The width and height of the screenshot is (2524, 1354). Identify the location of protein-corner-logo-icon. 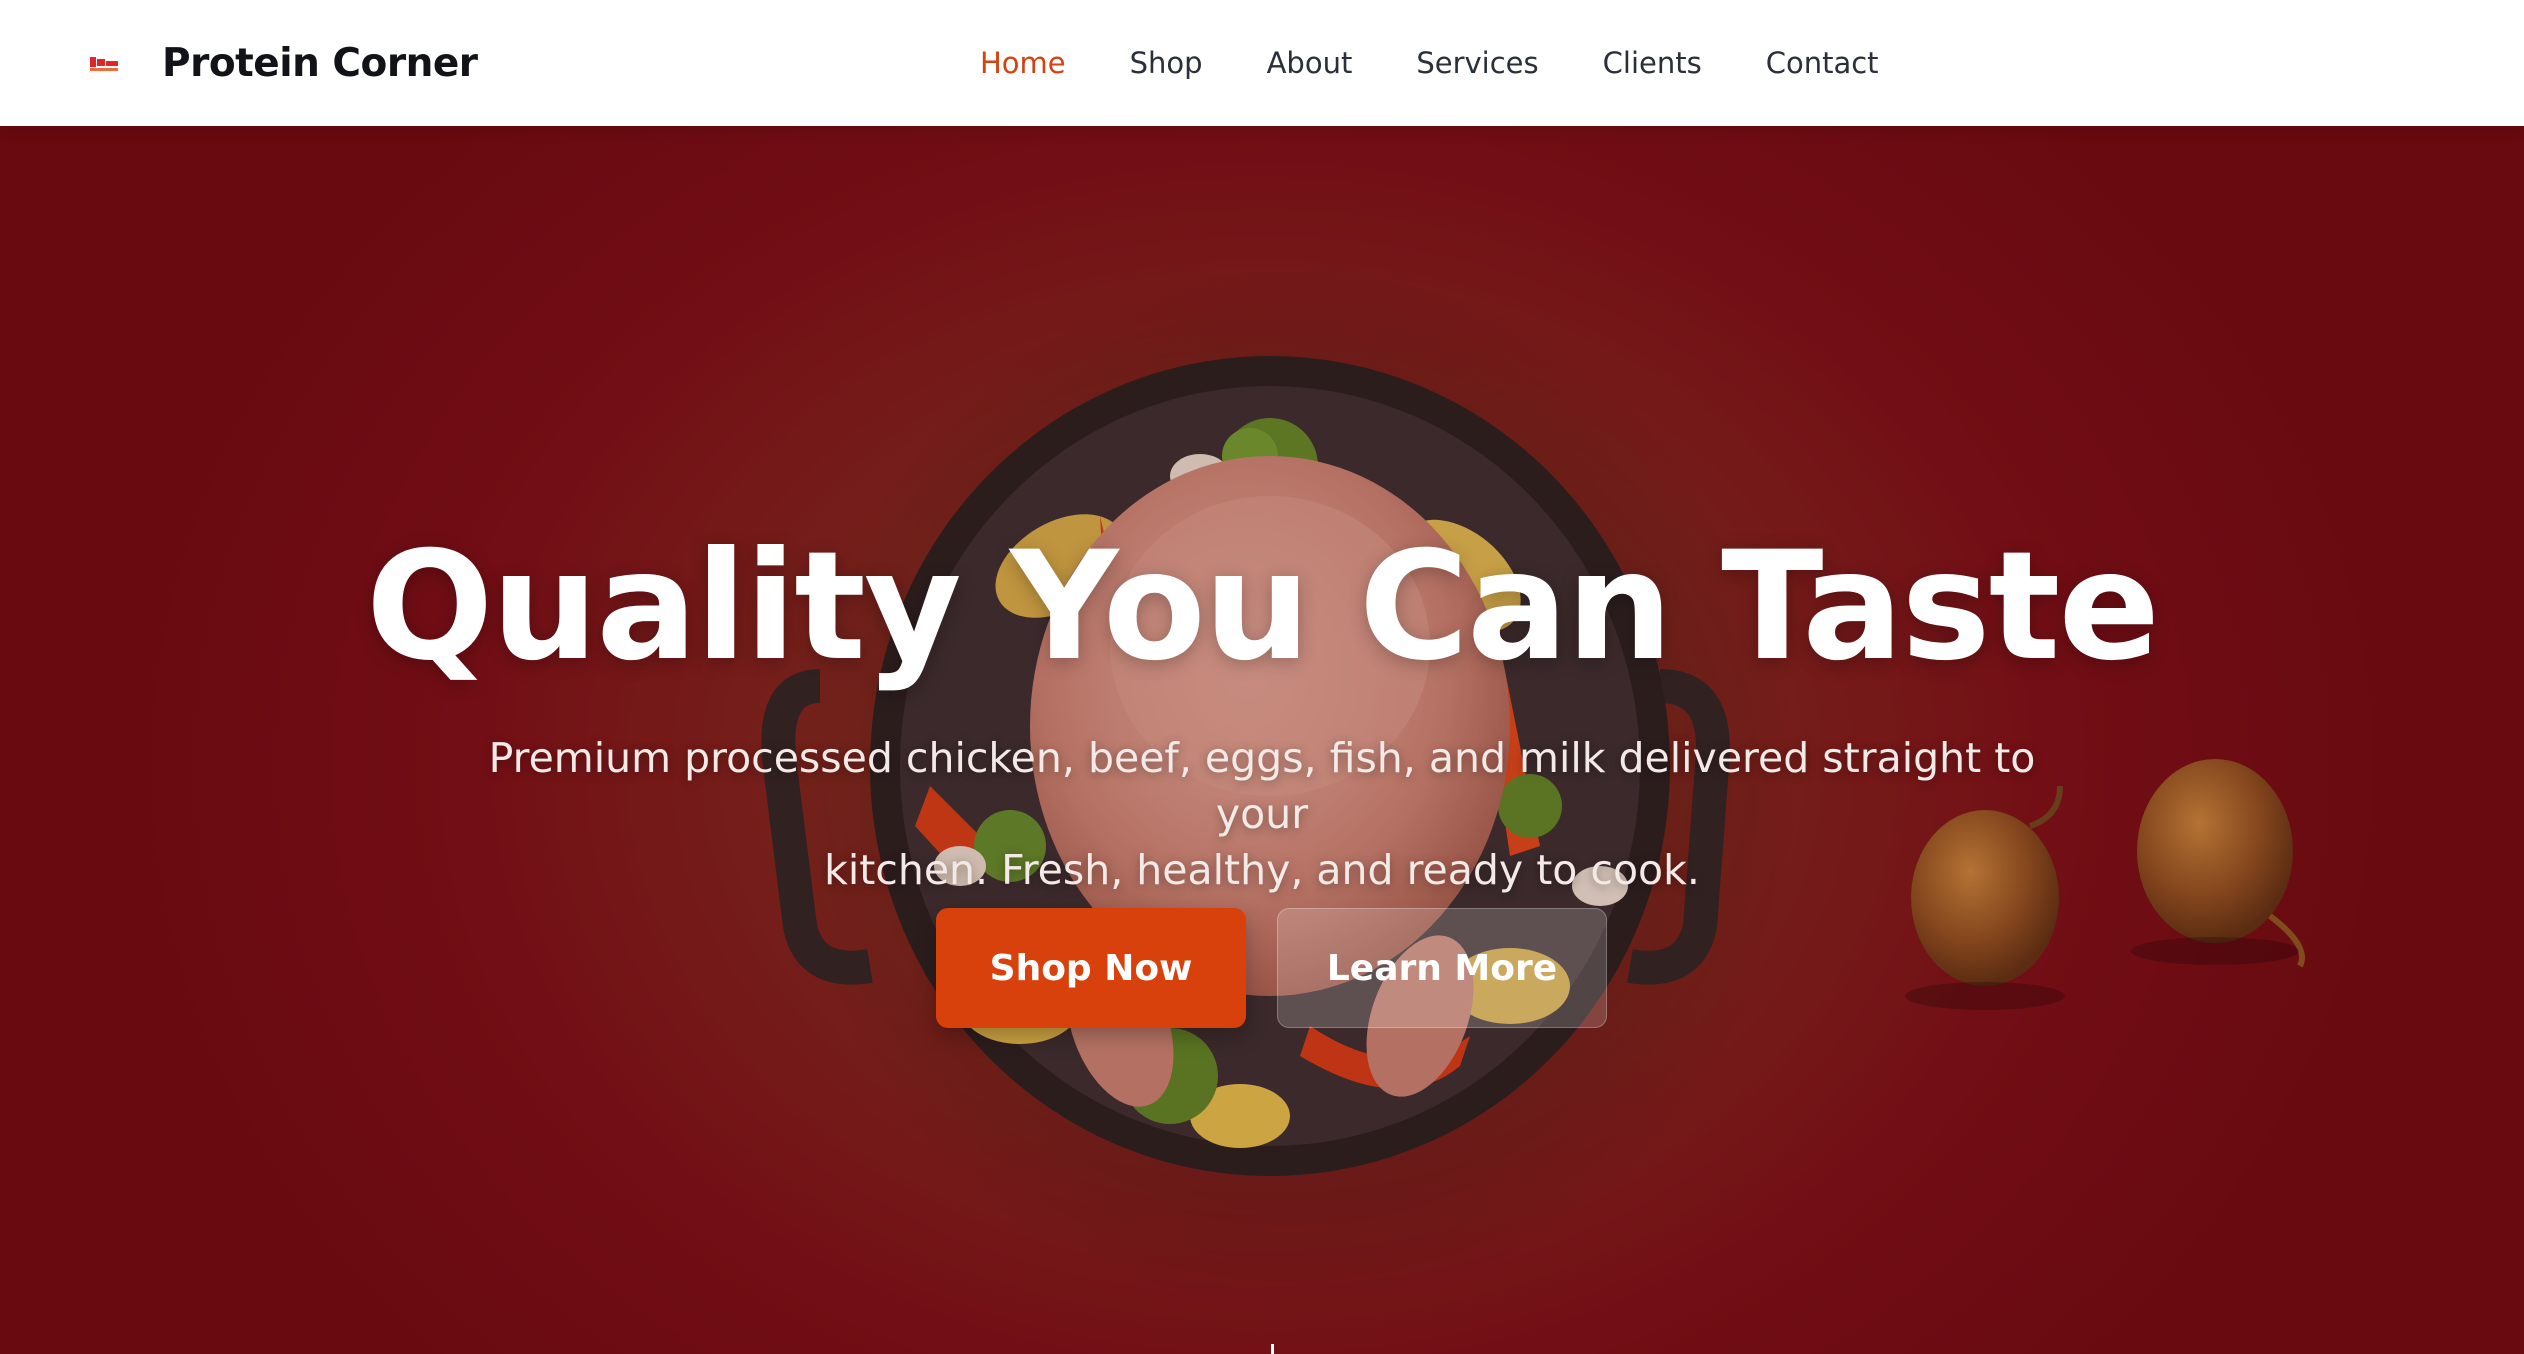
(104, 64).